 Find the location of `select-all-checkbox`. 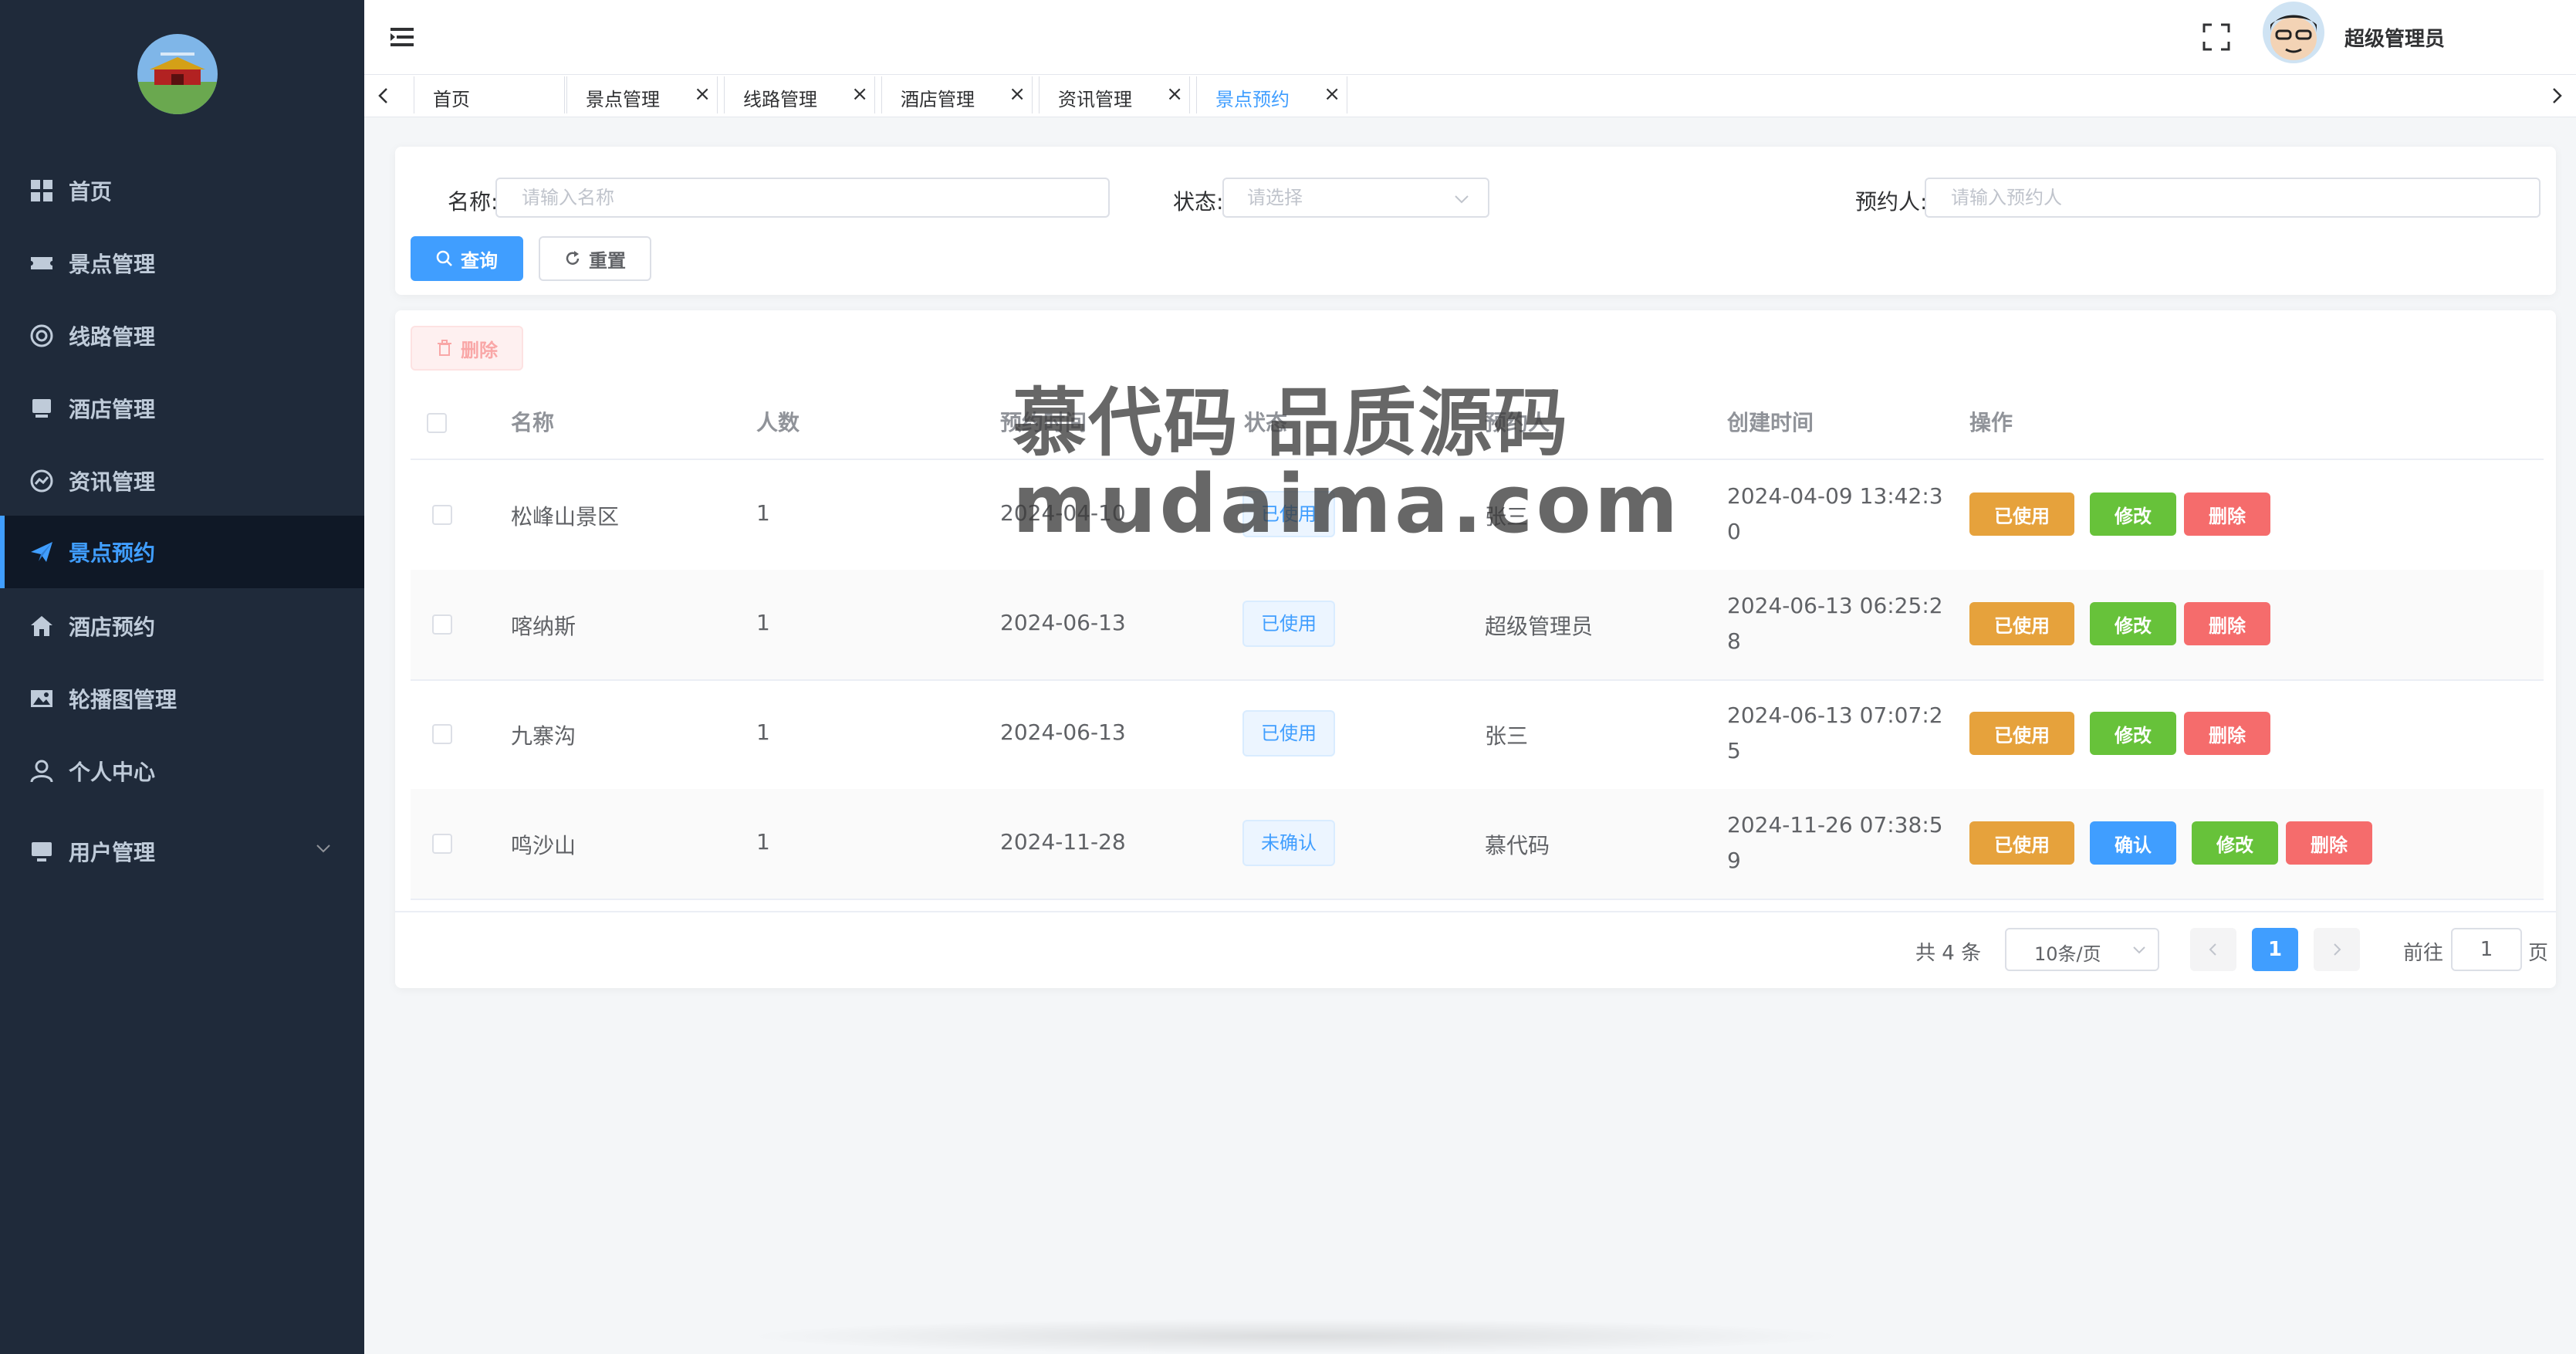

select-all-checkbox is located at coordinates (437, 423).